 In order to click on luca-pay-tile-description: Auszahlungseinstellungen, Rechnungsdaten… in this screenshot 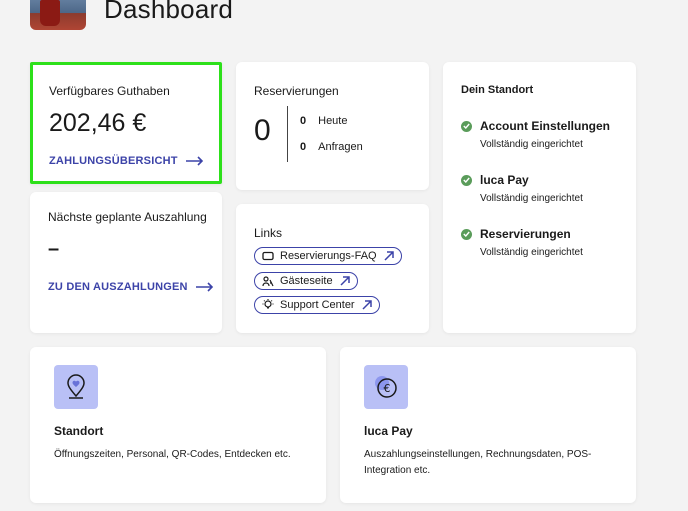, I will do `click(478, 462)`.